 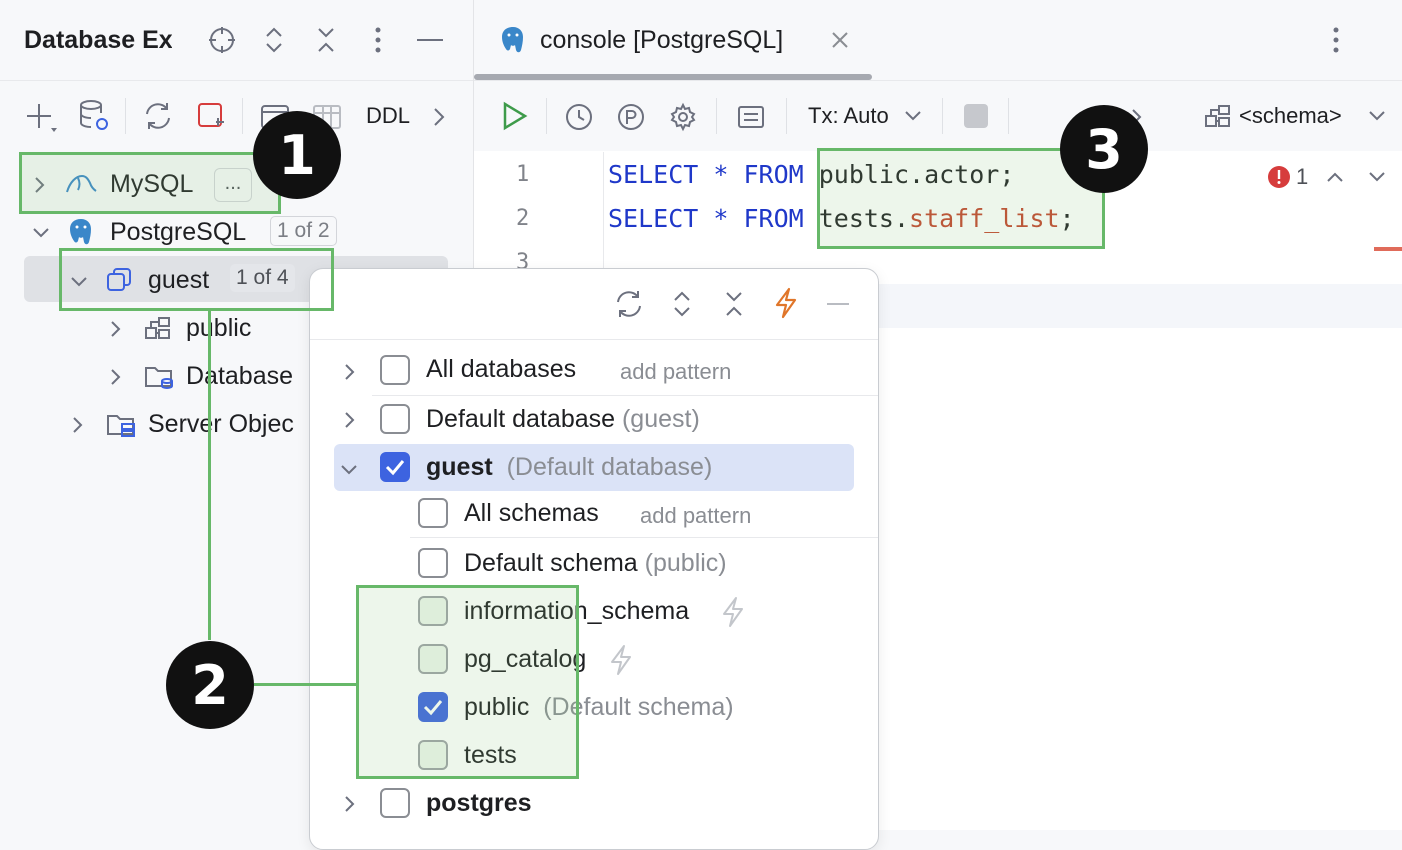 What do you see at coordinates (840, 40) in the screenshot?
I see `close-tab-icon` at bounding box center [840, 40].